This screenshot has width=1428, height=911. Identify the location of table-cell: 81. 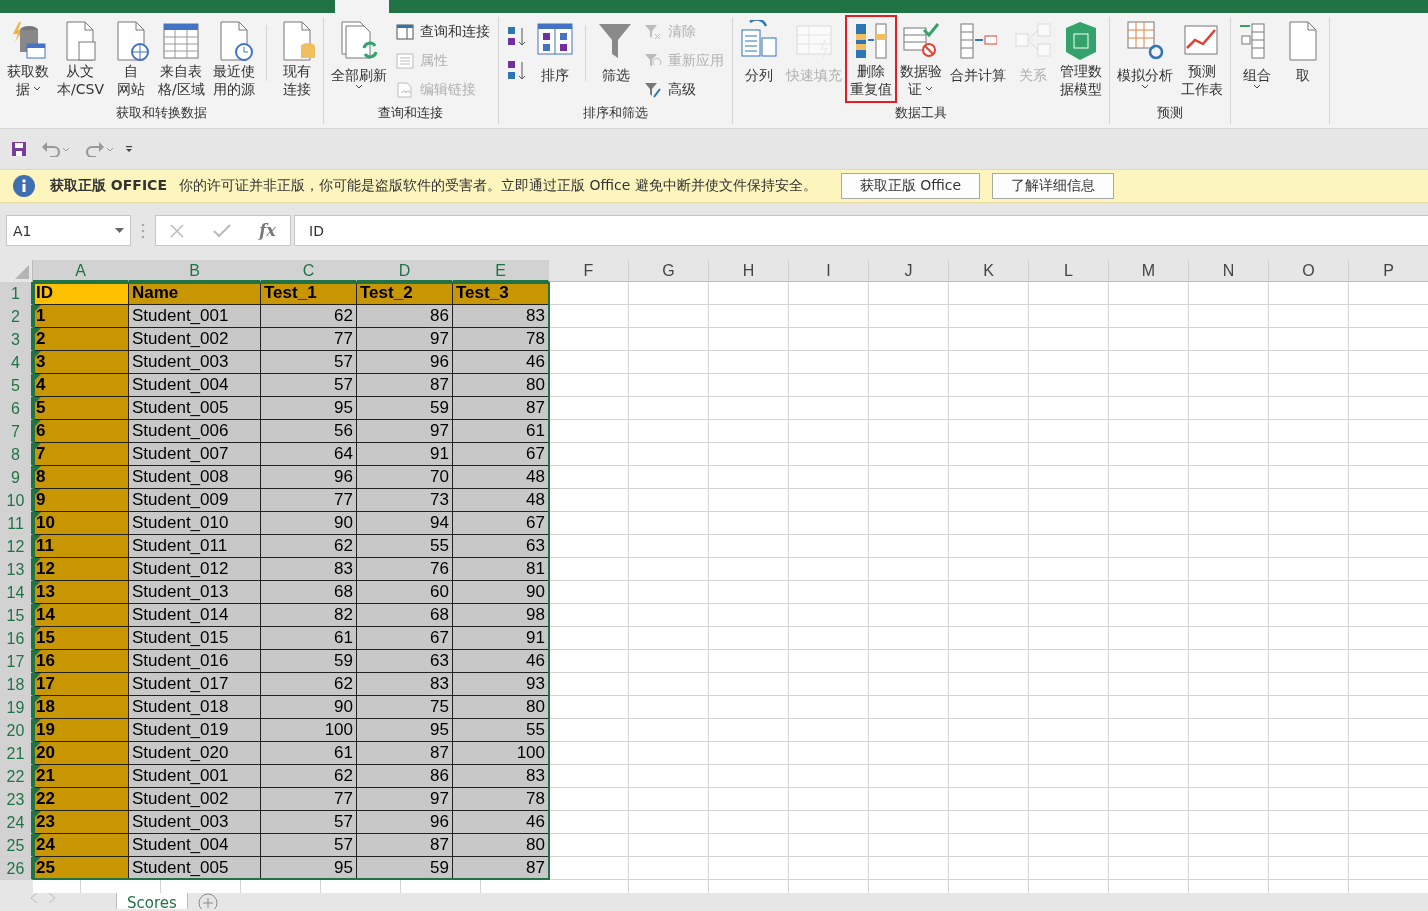
(501, 569).